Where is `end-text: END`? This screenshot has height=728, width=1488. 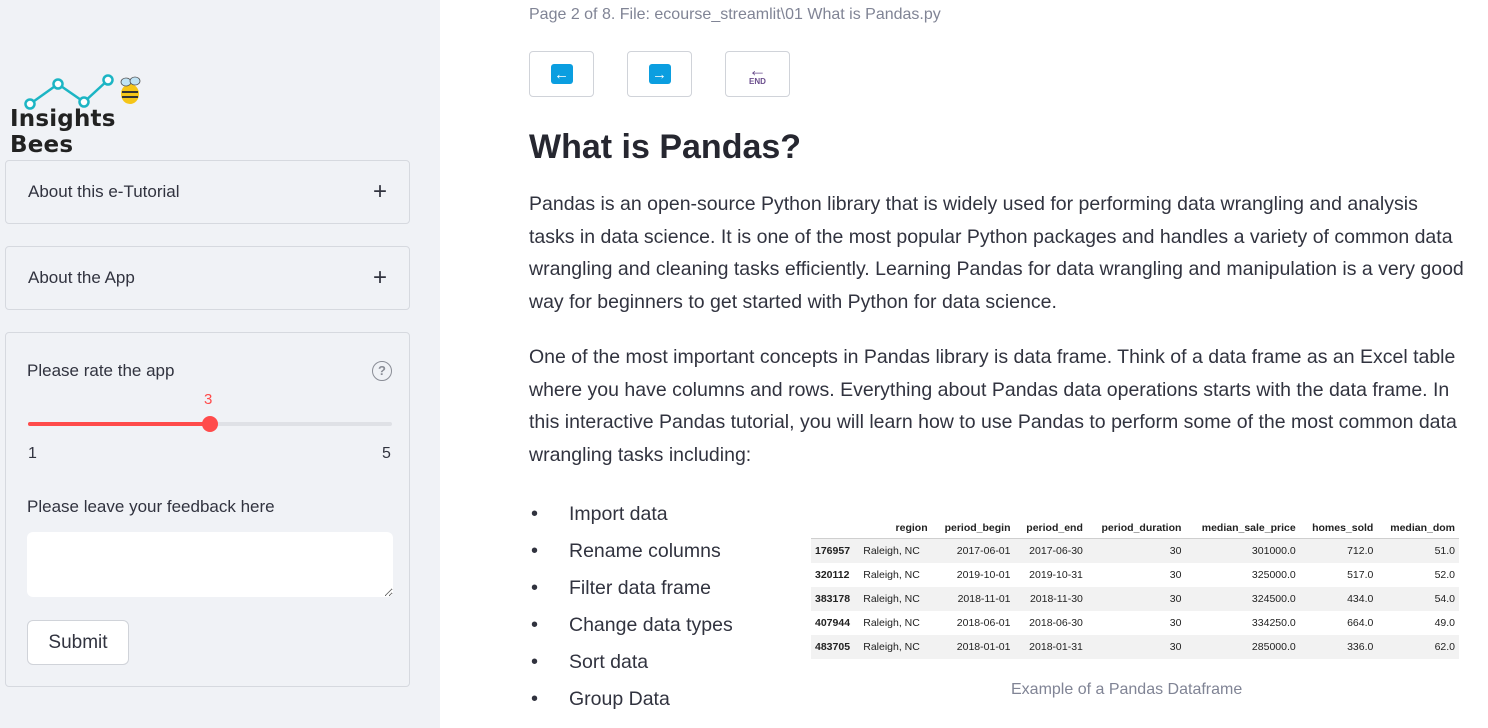 end-text: END is located at coordinates (757, 81).